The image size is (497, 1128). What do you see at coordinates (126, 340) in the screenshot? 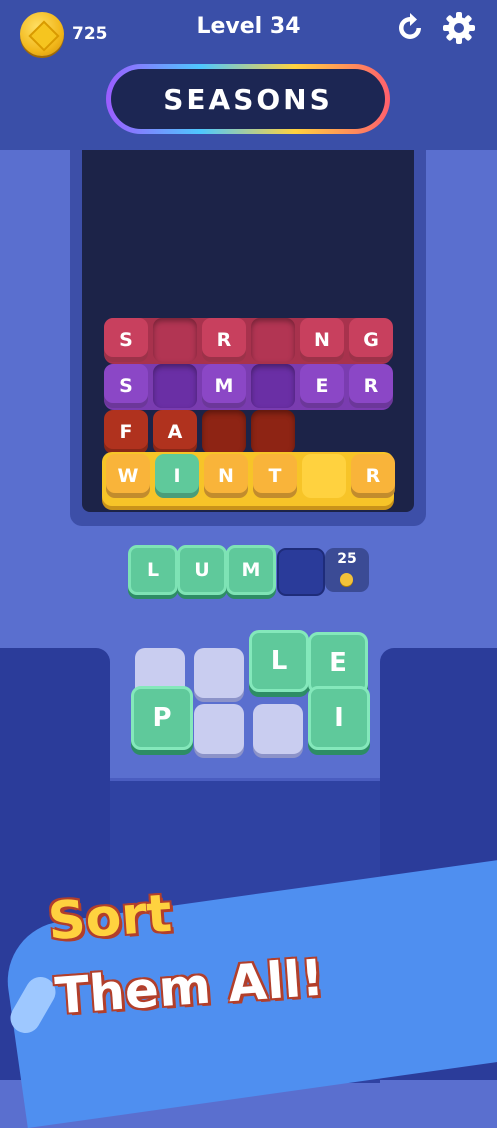
I see `tile-spring-s: S` at bounding box center [126, 340].